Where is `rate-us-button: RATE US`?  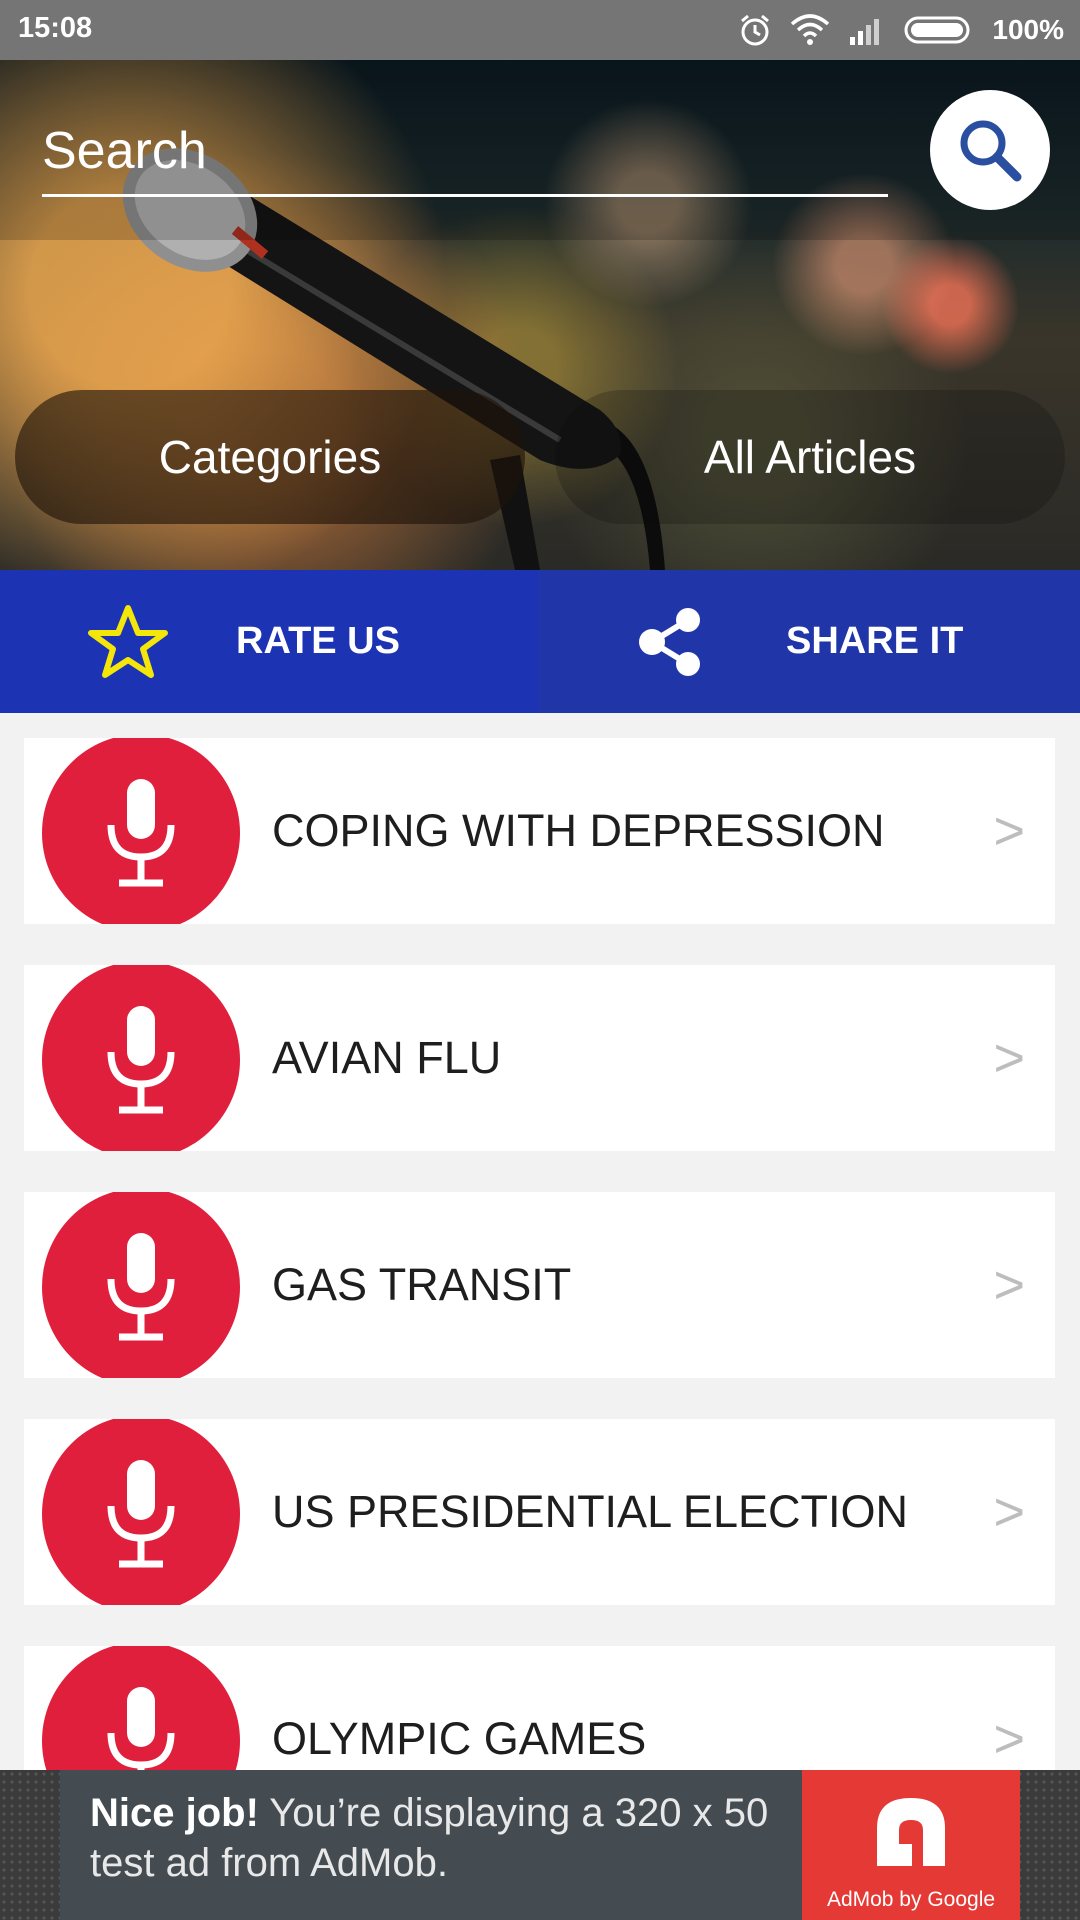 rate-us-button: RATE US is located at coordinates (269, 641).